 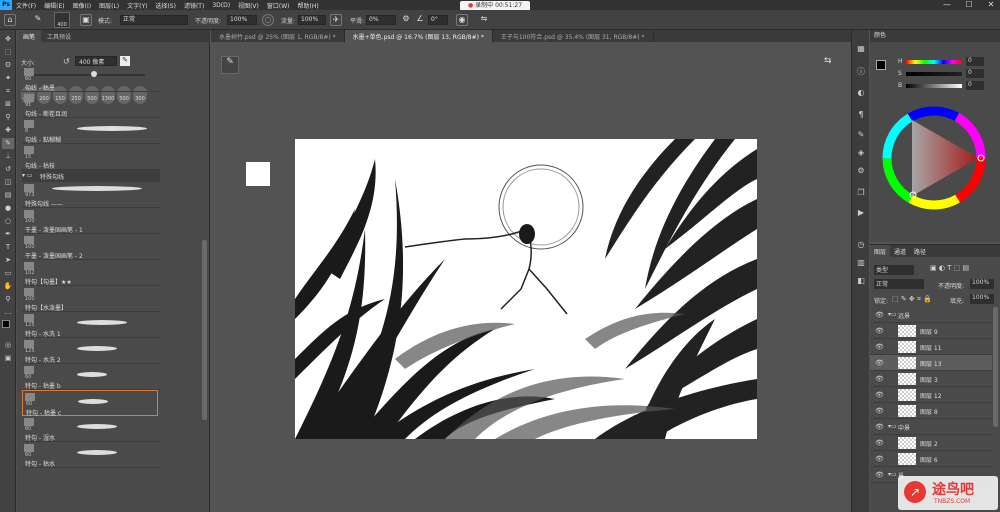 I want to click on minimize-button: —, so click(x=947, y=4).